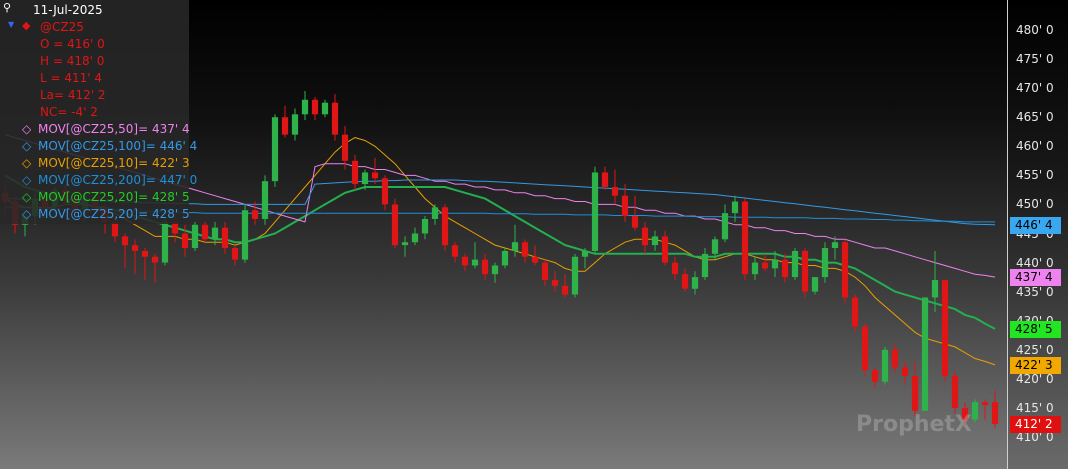 This screenshot has width=1068, height=469. I want to click on price-tick-label: 450' 0, so click(1035, 204).